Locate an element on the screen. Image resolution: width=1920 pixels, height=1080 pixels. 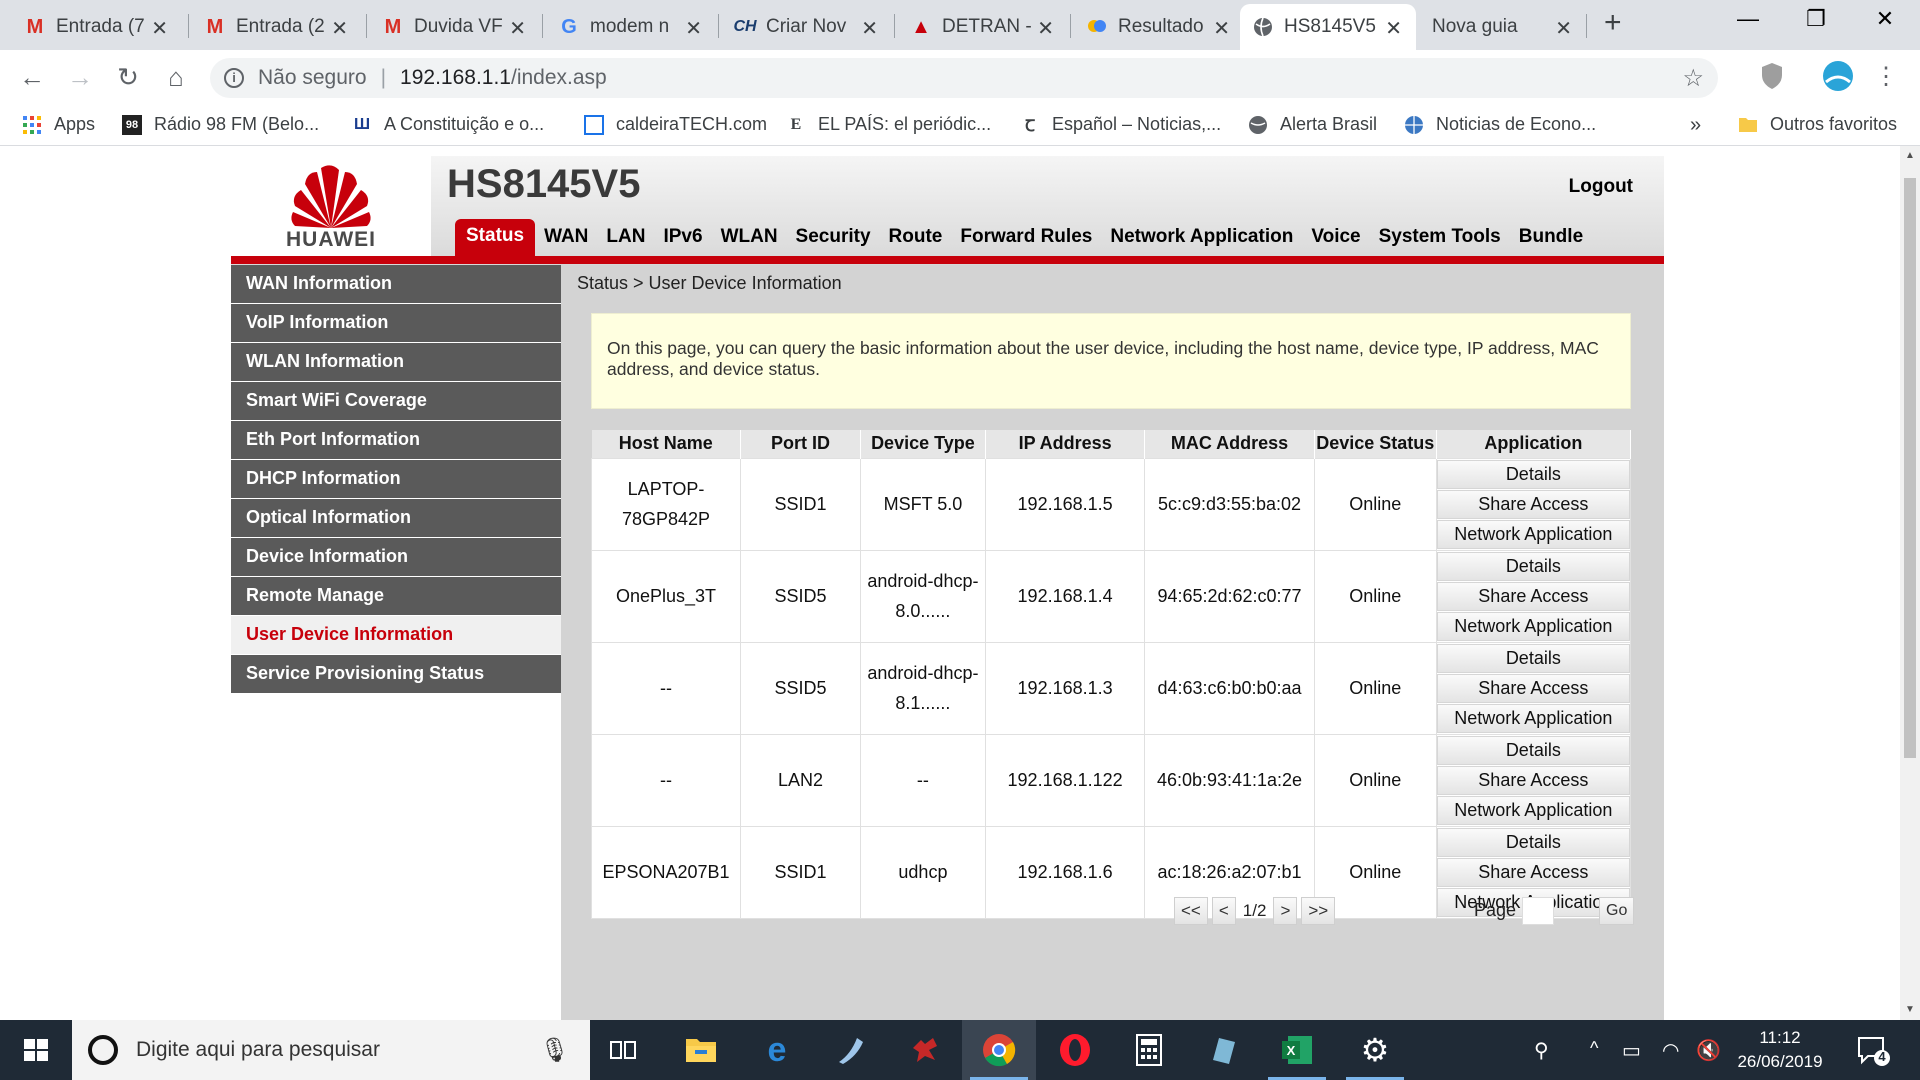
battery-icon: ▭ is located at coordinates (1631, 1050).